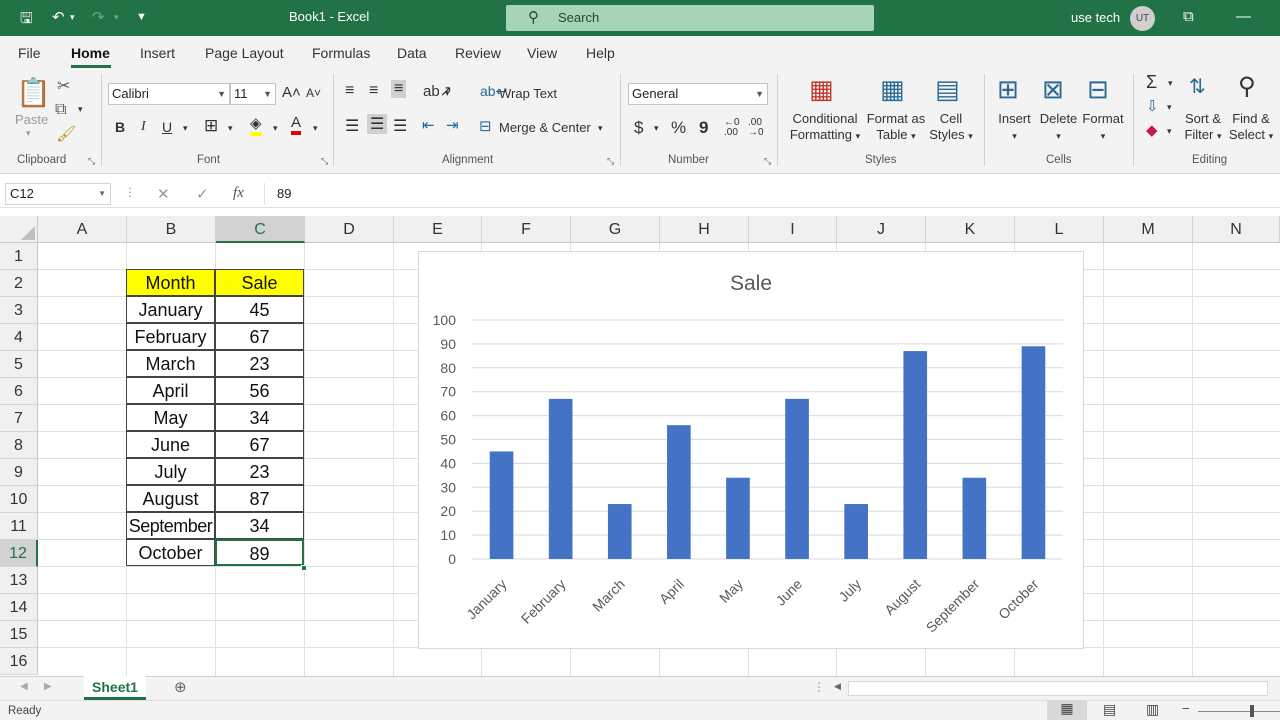 The height and width of the screenshot is (720, 1280). What do you see at coordinates (793, 229) in the screenshot?
I see `column-header: I` at bounding box center [793, 229].